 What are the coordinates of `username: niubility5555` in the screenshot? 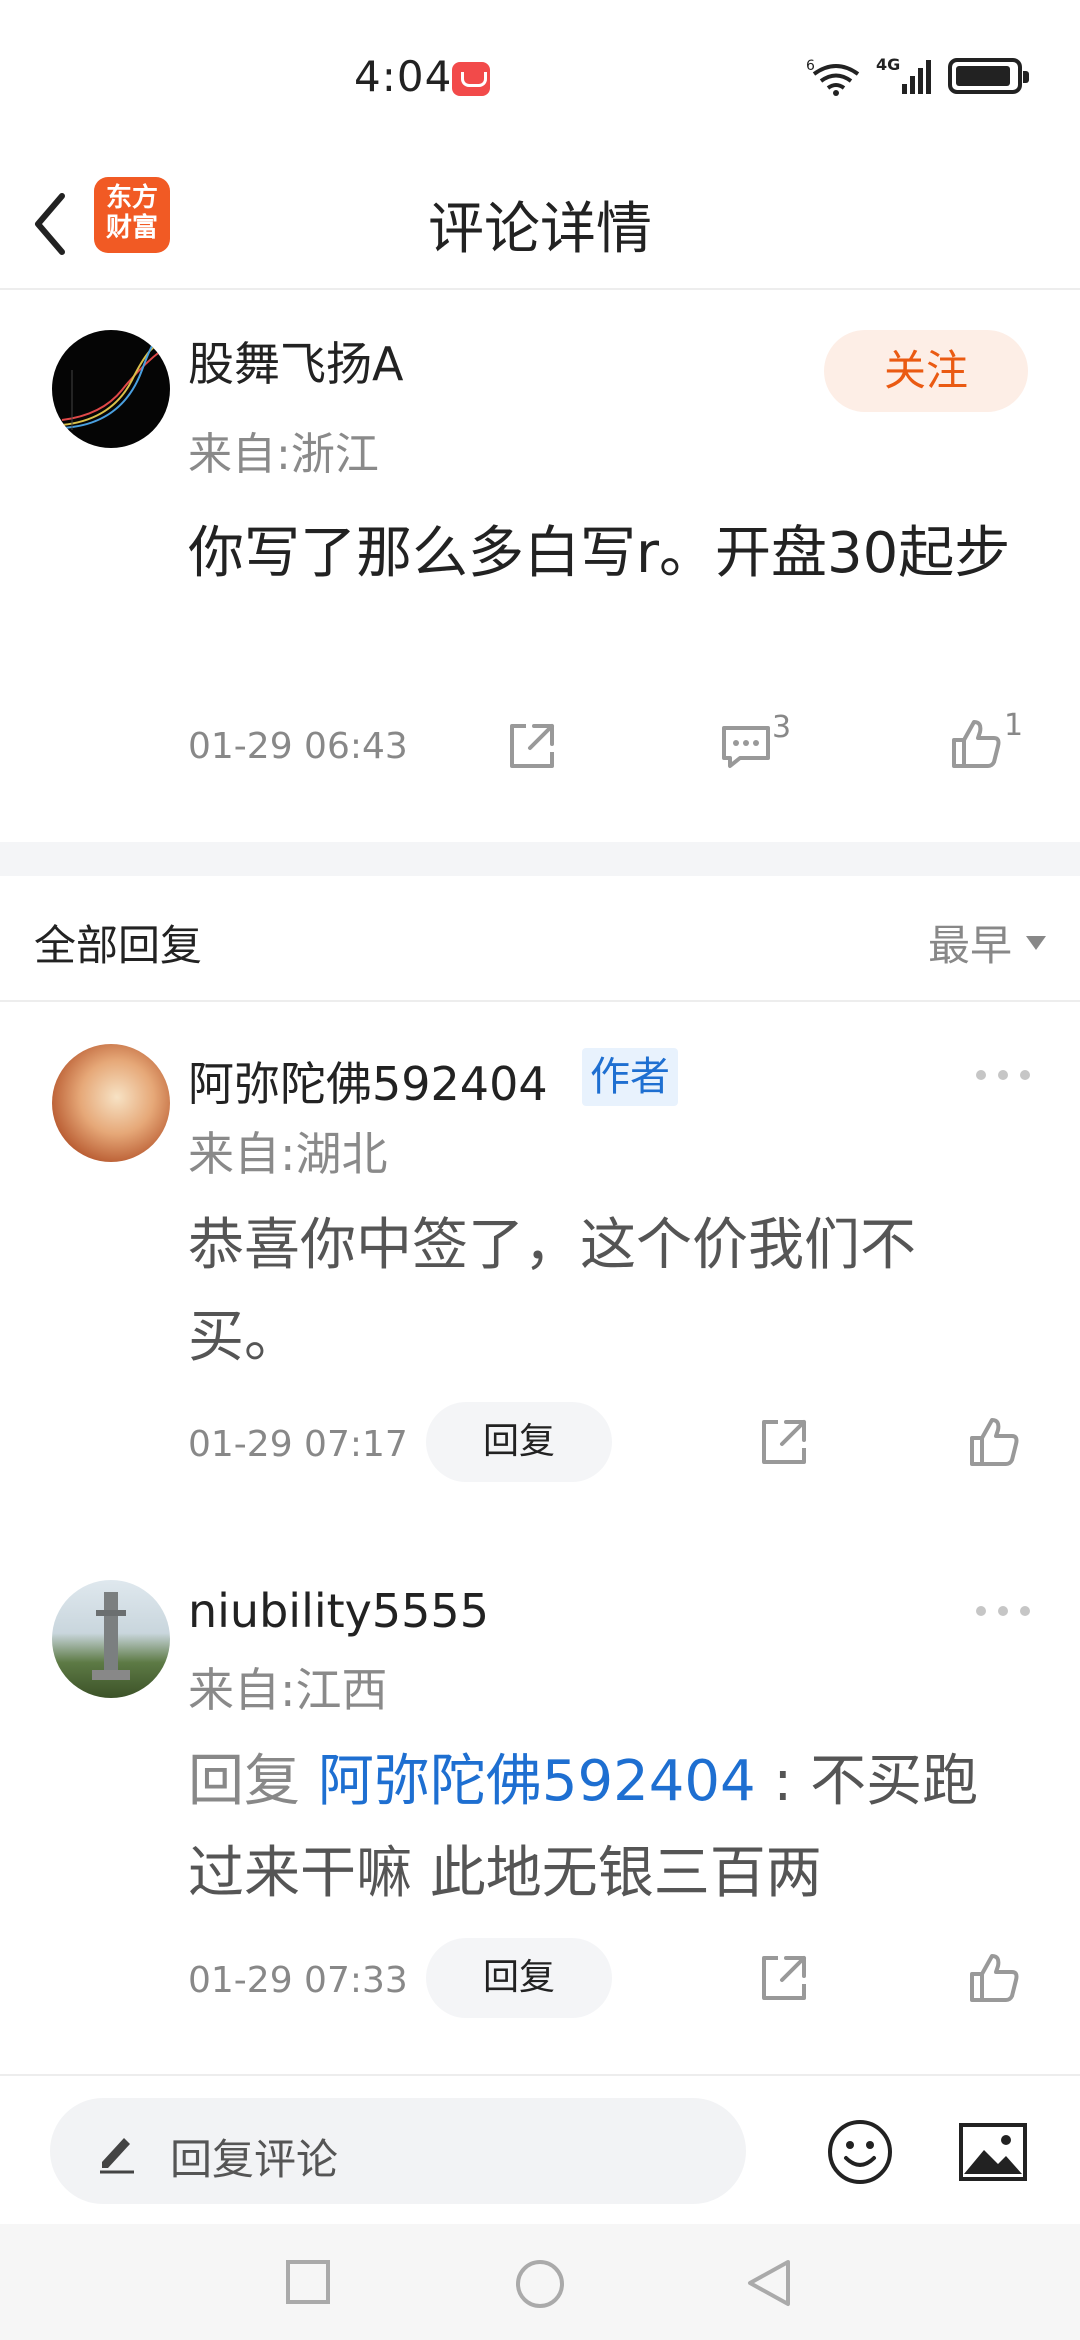 It's located at (338, 1611).